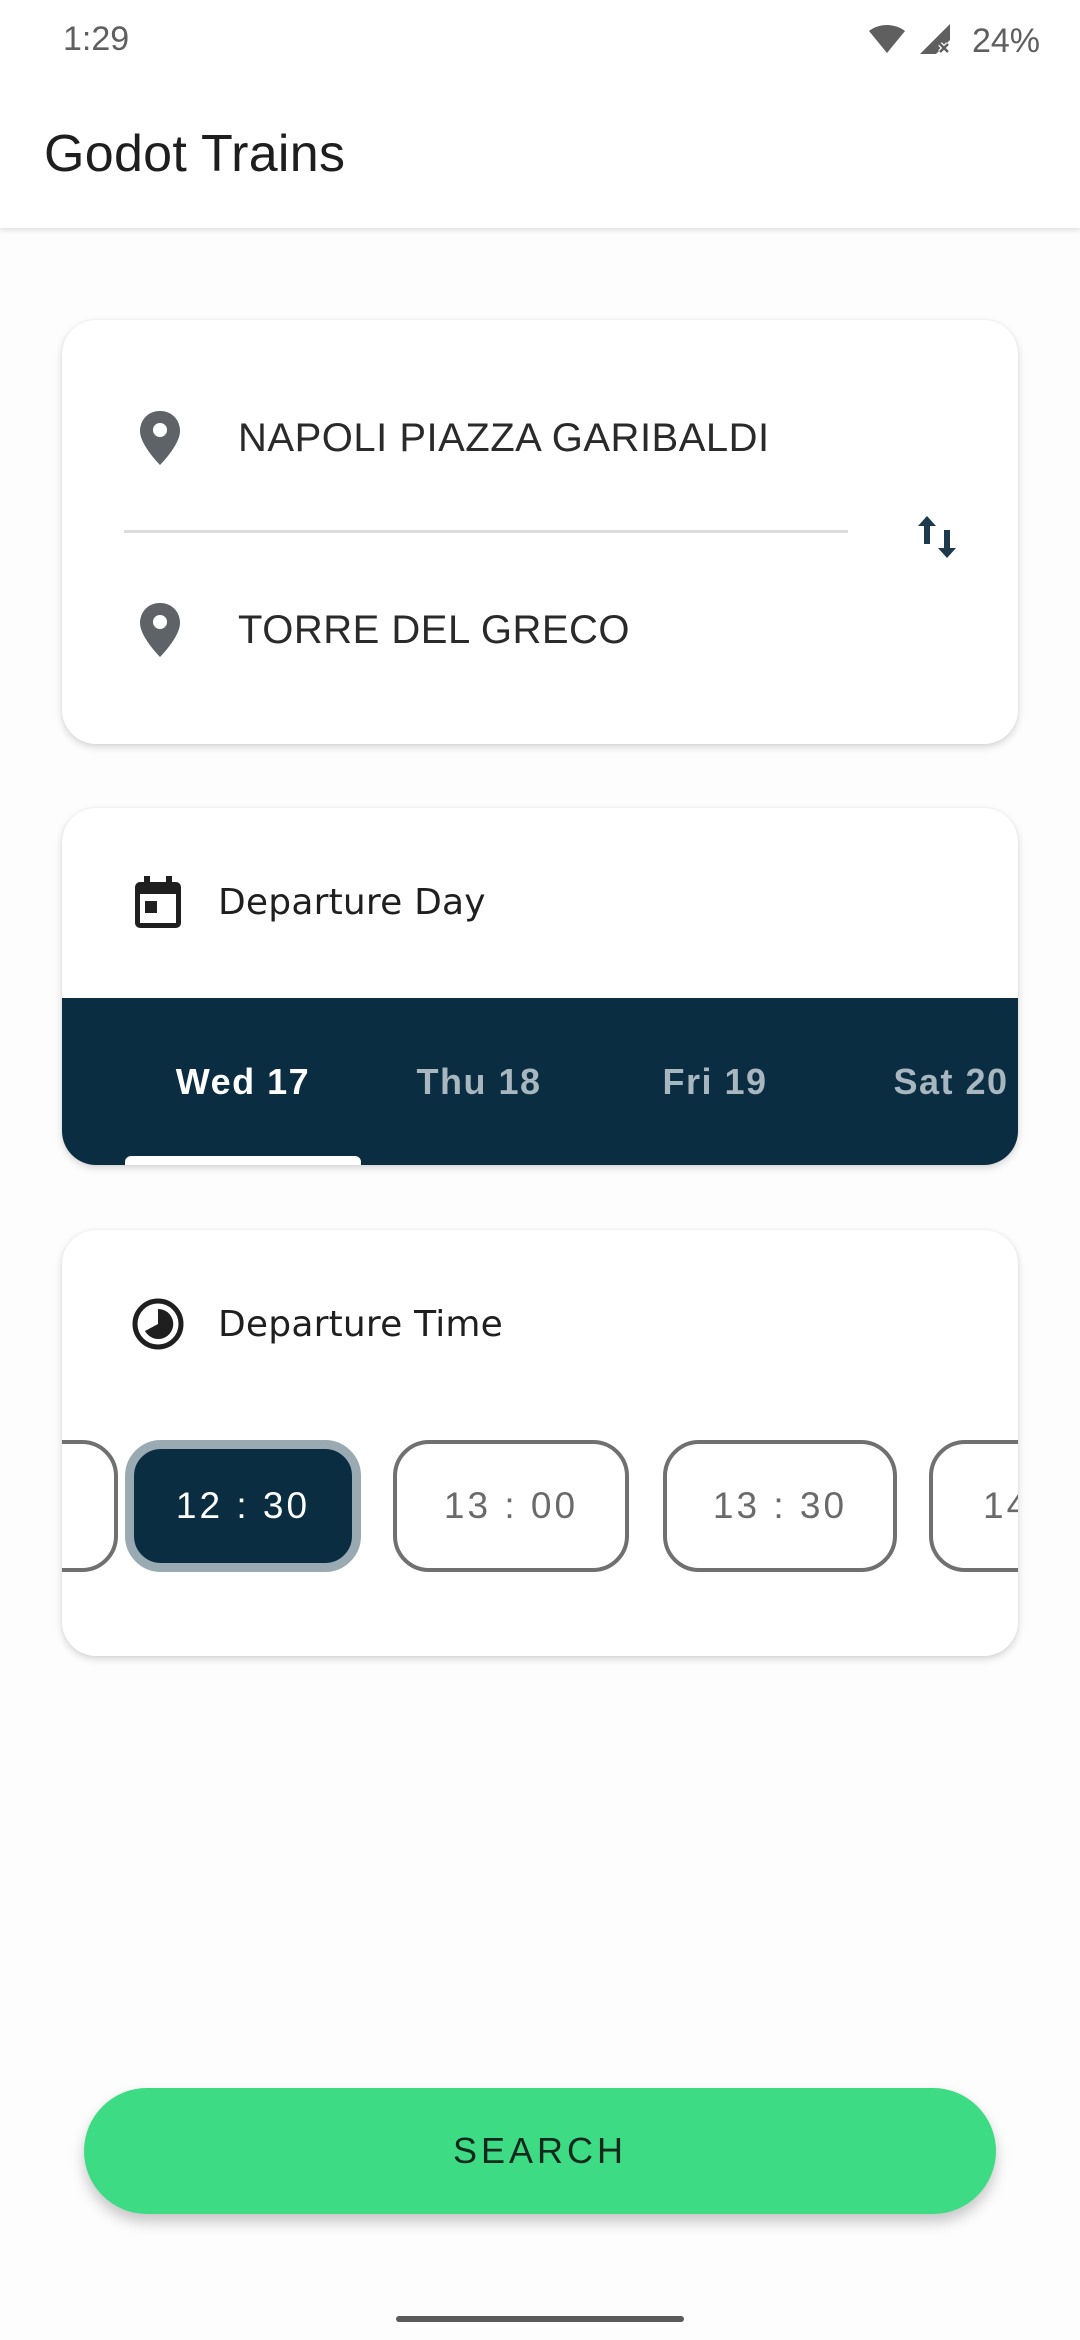  What do you see at coordinates (715, 1081) in the screenshot?
I see `tab-day-fri-19: Fri 19` at bounding box center [715, 1081].